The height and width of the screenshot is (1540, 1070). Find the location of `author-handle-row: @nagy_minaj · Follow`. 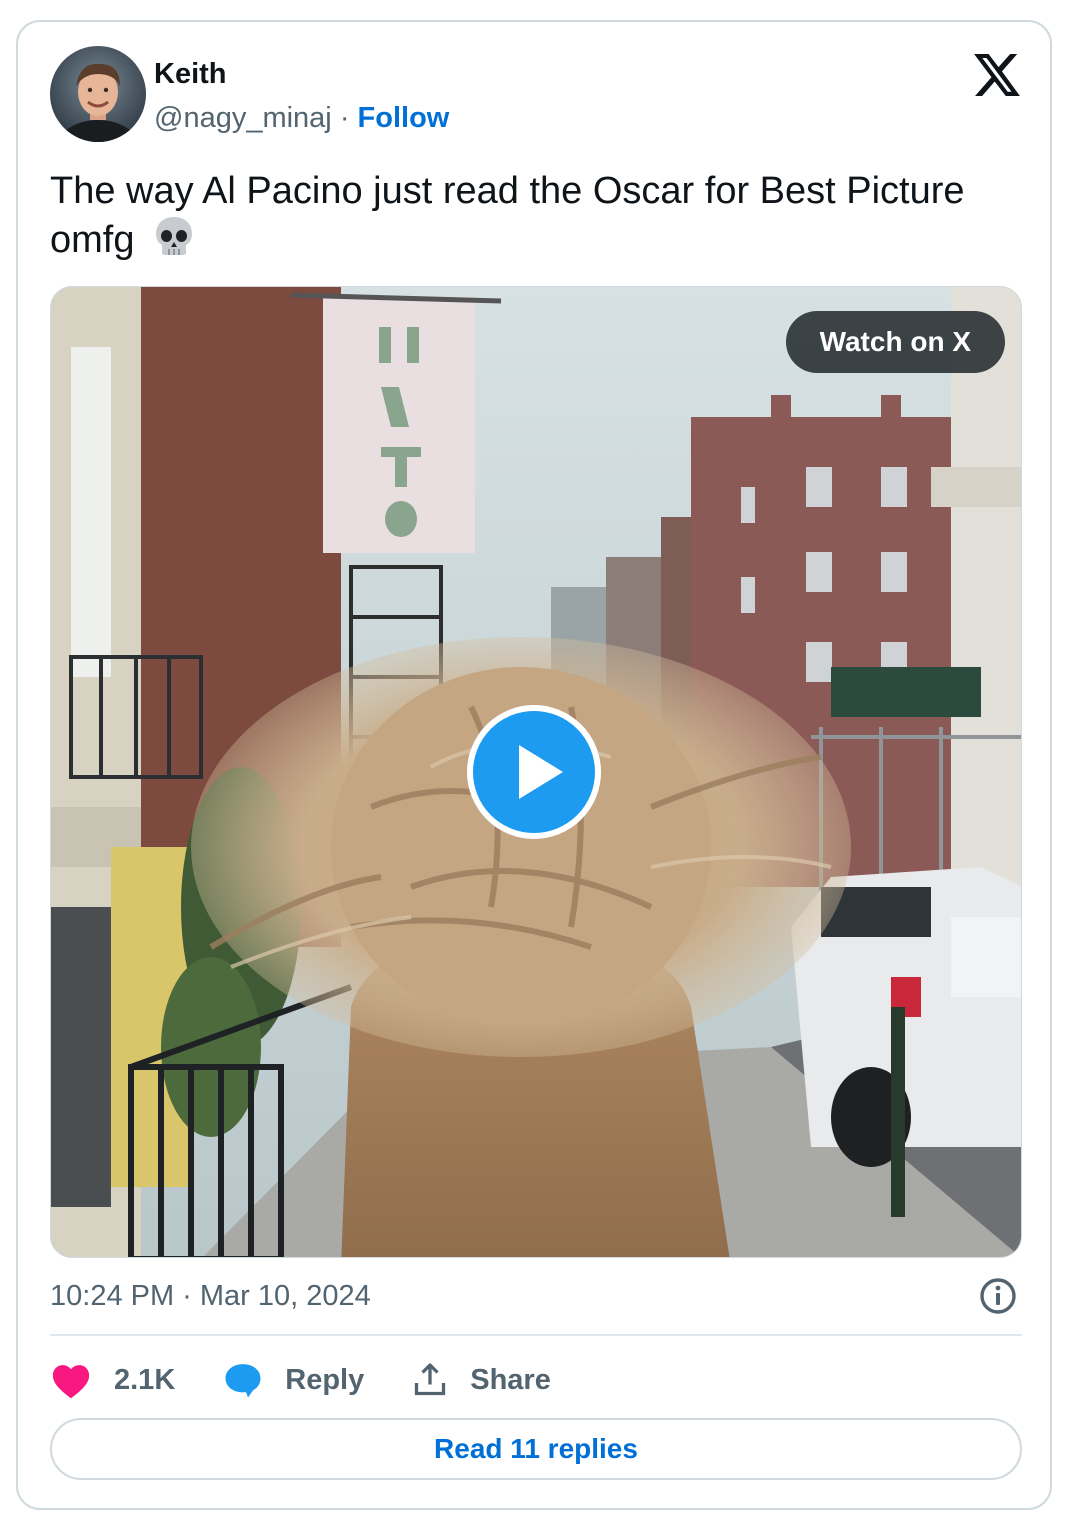

author-handle-row: @nagy_minaj · Follow is located at coordinates (301, 118).